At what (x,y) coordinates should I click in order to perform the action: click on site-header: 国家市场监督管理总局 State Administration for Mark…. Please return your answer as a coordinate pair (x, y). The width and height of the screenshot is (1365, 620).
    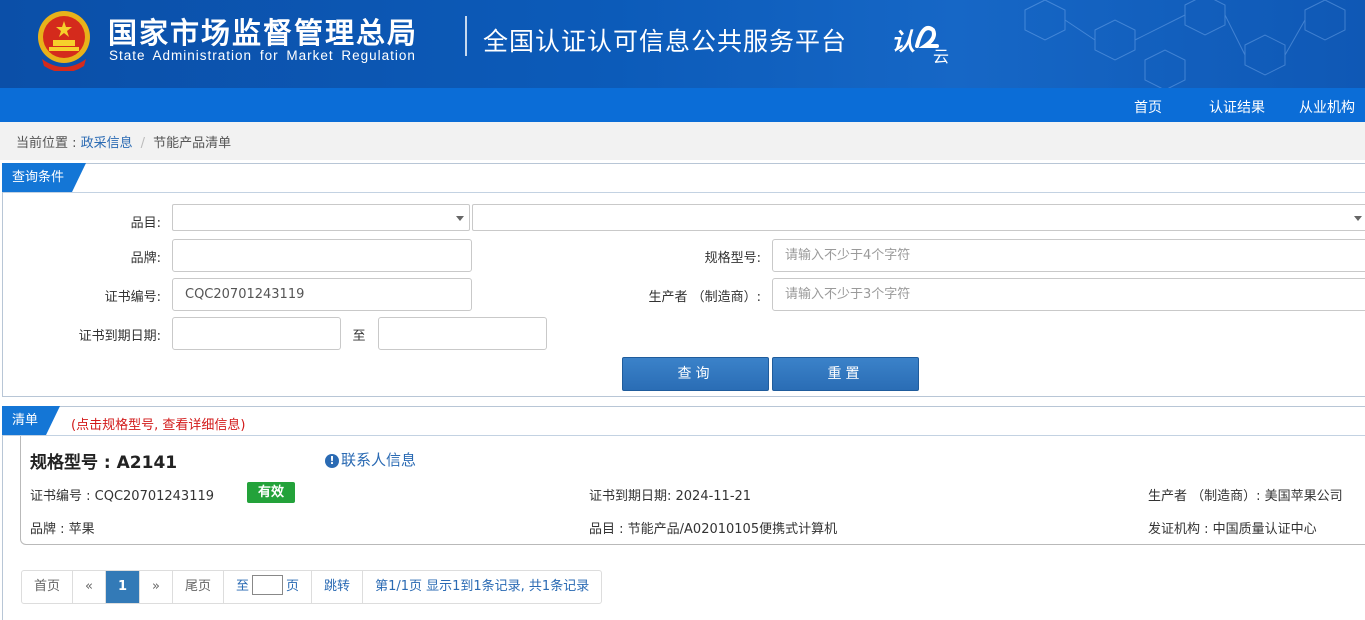
    Looking at the image, I should click on (682, 44).